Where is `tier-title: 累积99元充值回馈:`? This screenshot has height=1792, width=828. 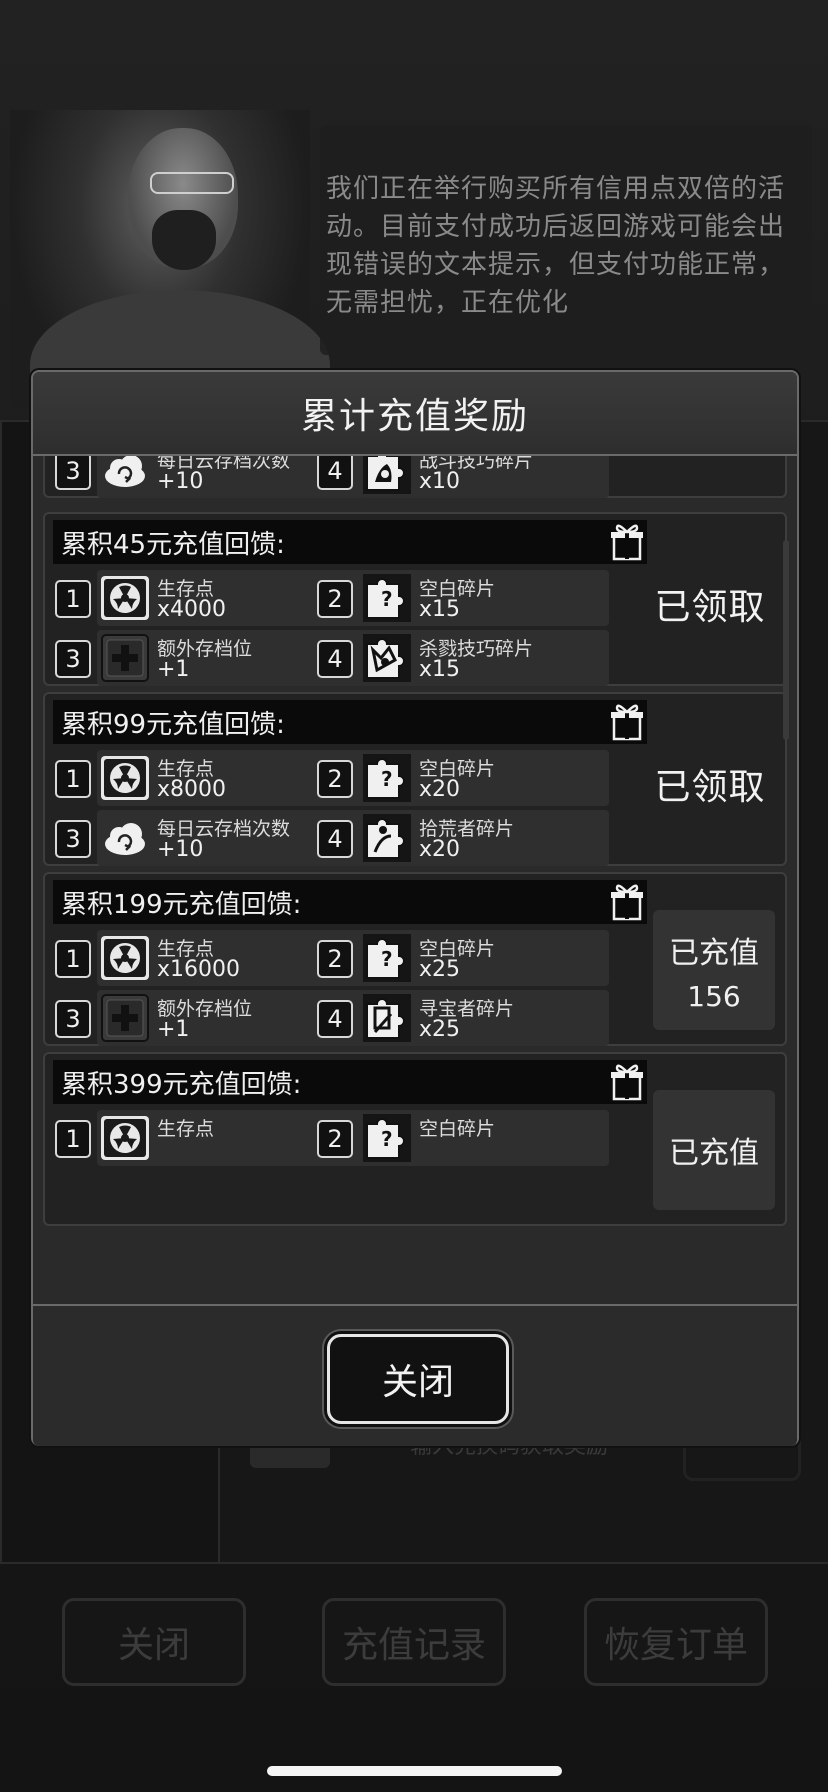 tier-title: 累积99元充值回馈: is located at coordinates (173, 724).